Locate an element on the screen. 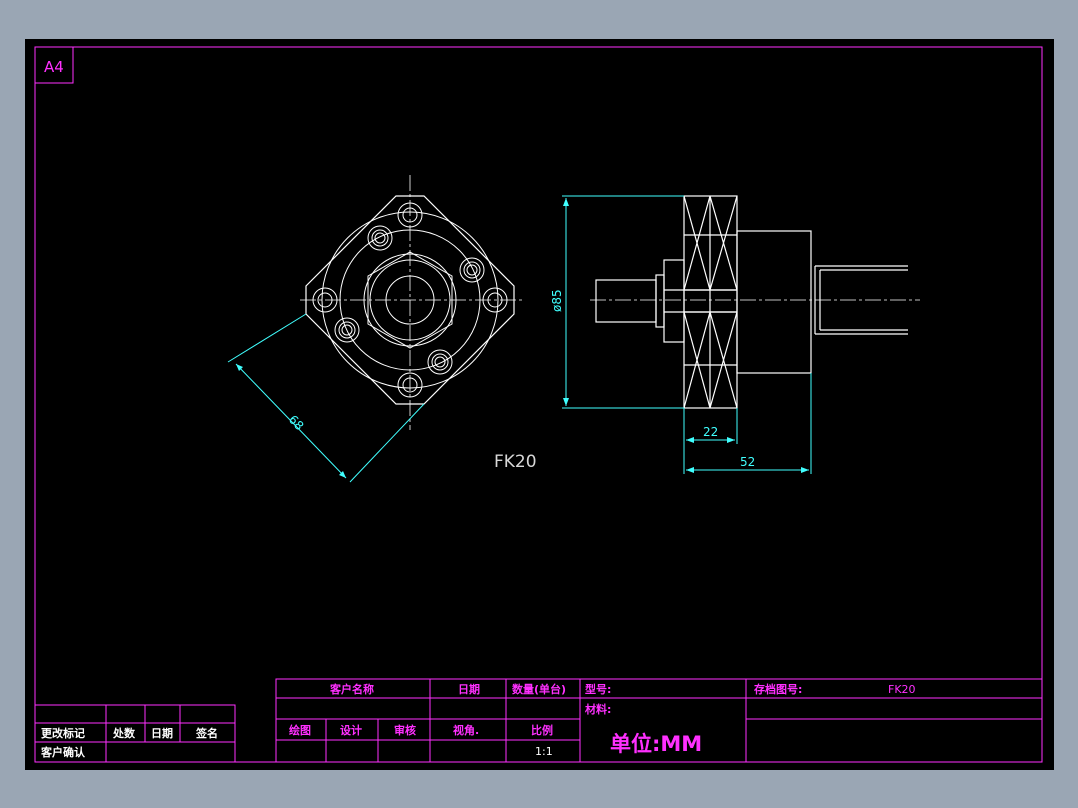 The image size is (1078, 808). dim-52-text: 52 is located at coordinates (747, 462).